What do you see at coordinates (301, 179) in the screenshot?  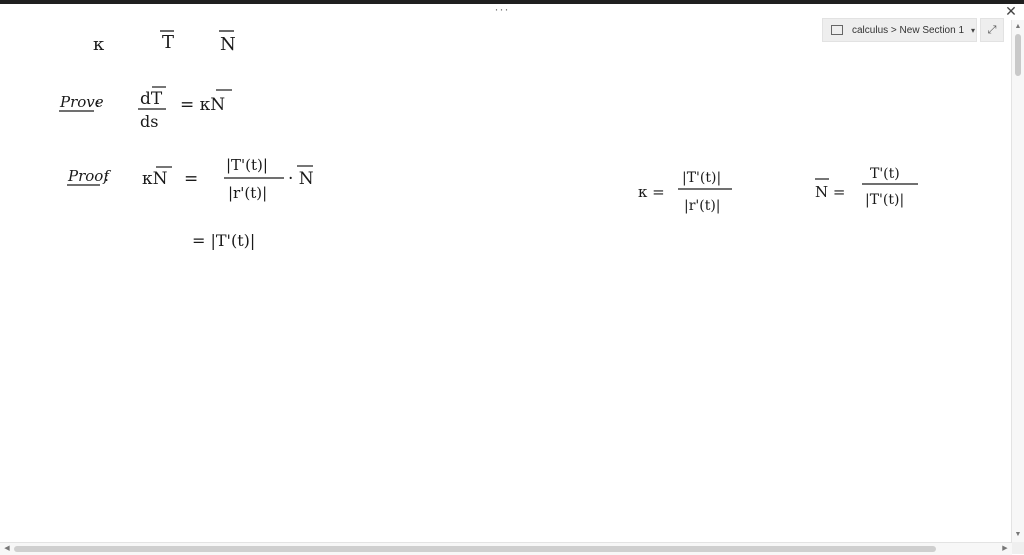 I see `proof-dot-N: · N` at bounding box center [301, 179].